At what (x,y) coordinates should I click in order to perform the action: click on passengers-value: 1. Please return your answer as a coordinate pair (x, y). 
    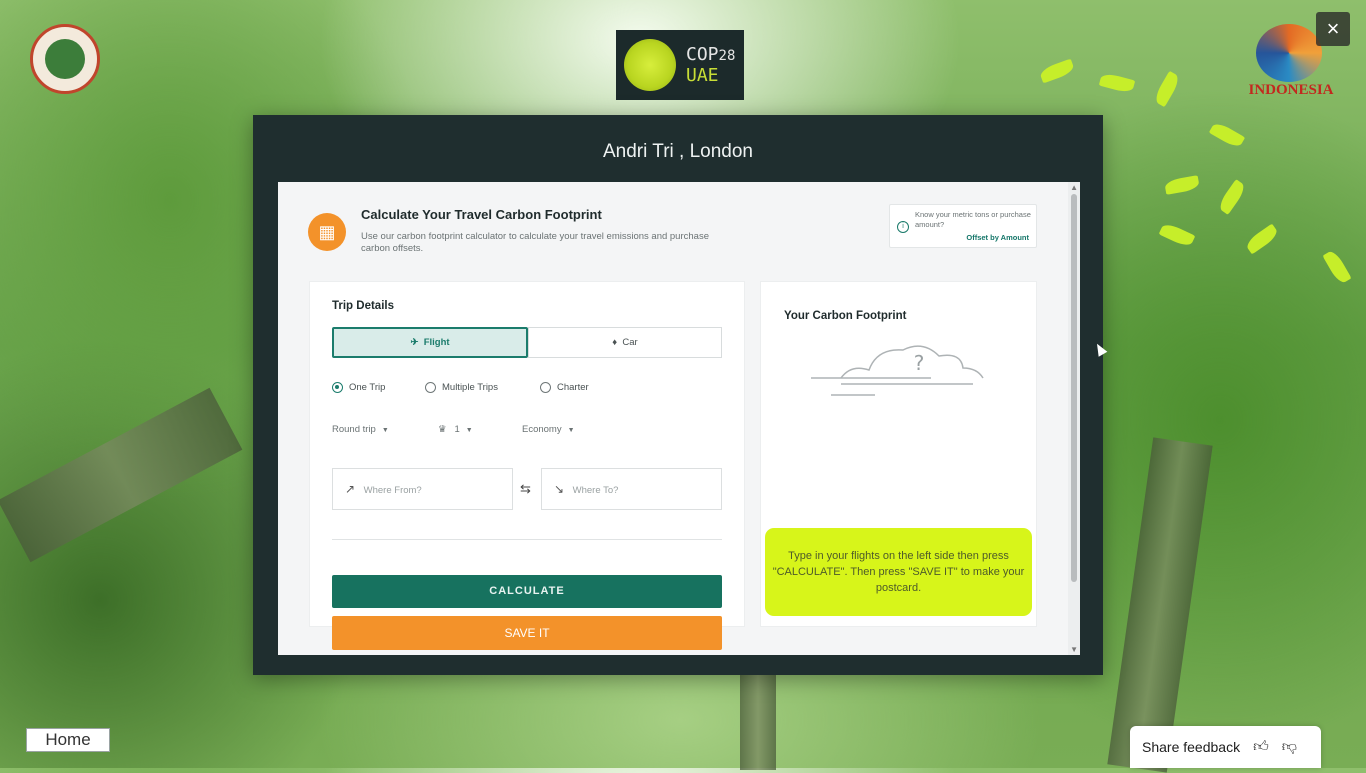
    Looking at the image, I should click on (457, 429).